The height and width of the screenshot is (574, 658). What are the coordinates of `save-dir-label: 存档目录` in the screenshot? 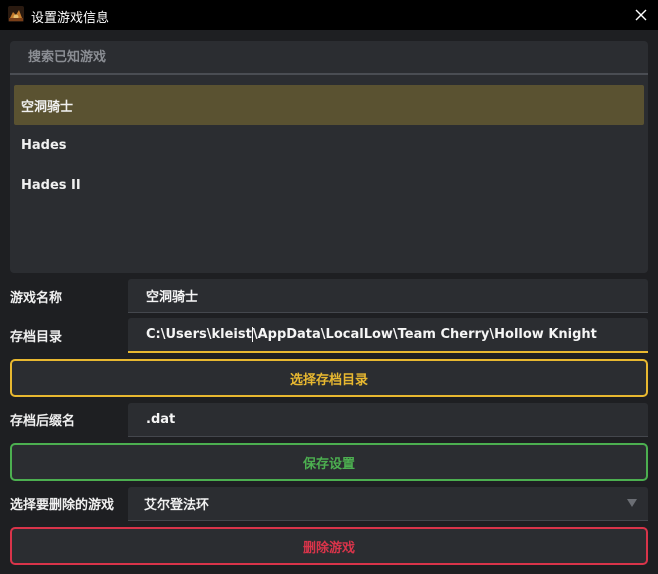 It's located at (36, 337).